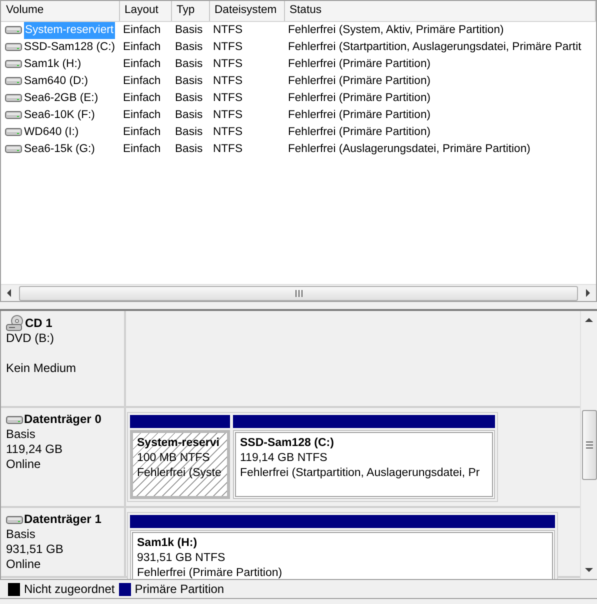 This screenshot has height=604, width=597. Describe the element at coordinates (181, 558) in the screenshot. I see `partition-size: 931,51 GB NTFS` at that location.